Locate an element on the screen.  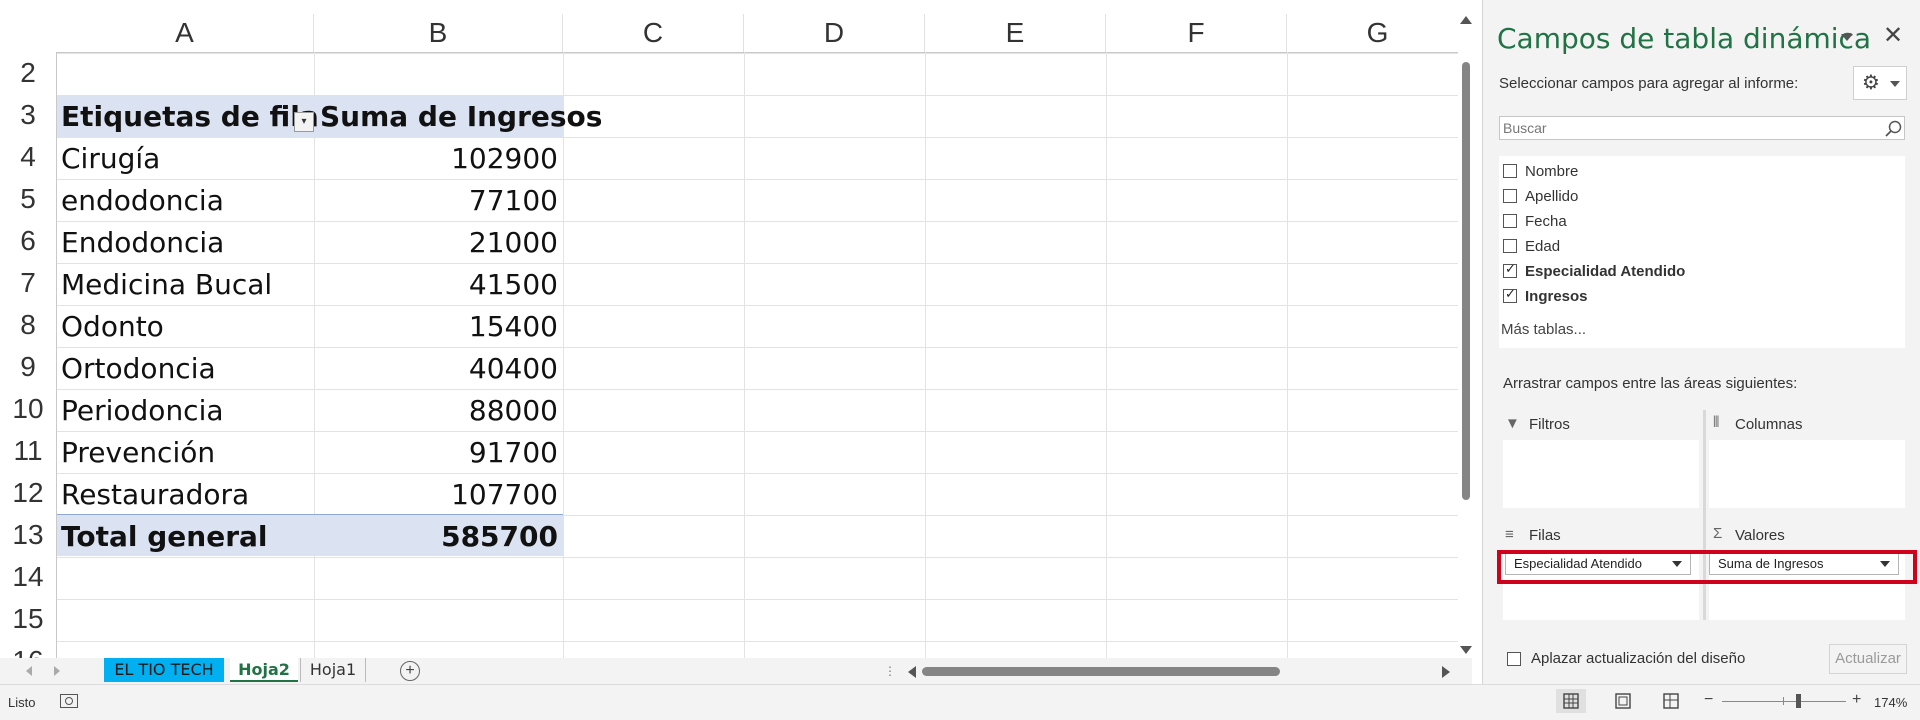
pivot-row-label: Periodoncia is located at coordinates (142, 411).